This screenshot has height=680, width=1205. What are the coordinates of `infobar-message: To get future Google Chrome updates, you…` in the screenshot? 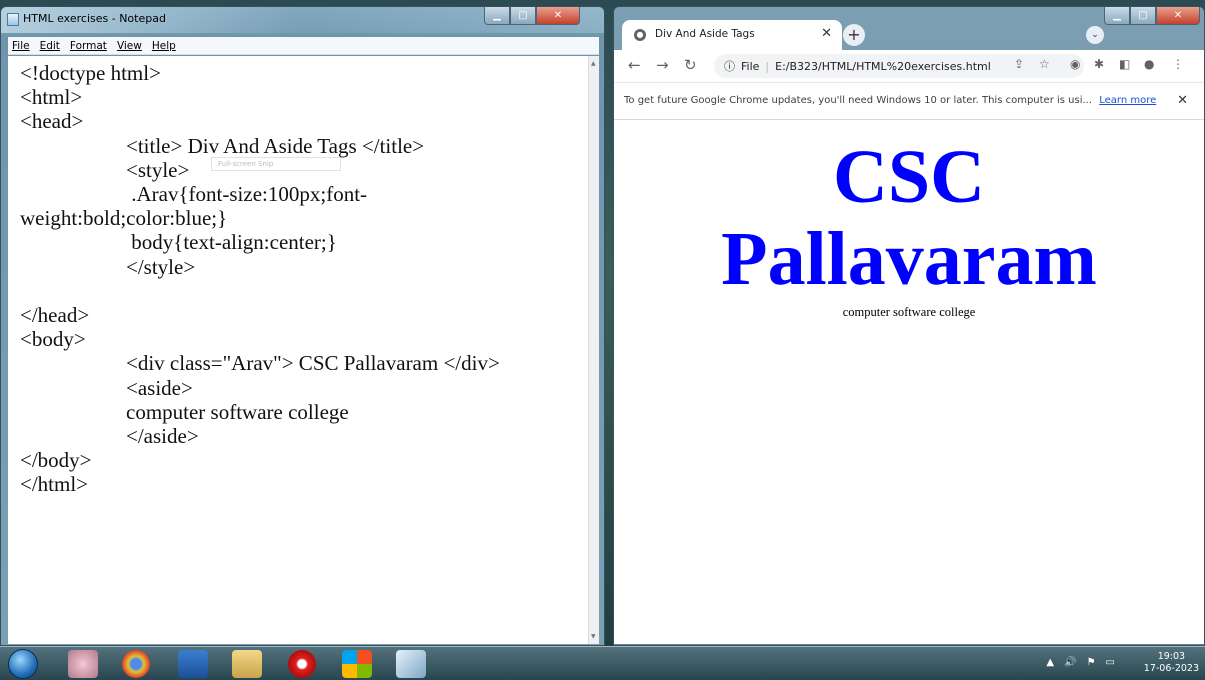 It's located at (858, 100).